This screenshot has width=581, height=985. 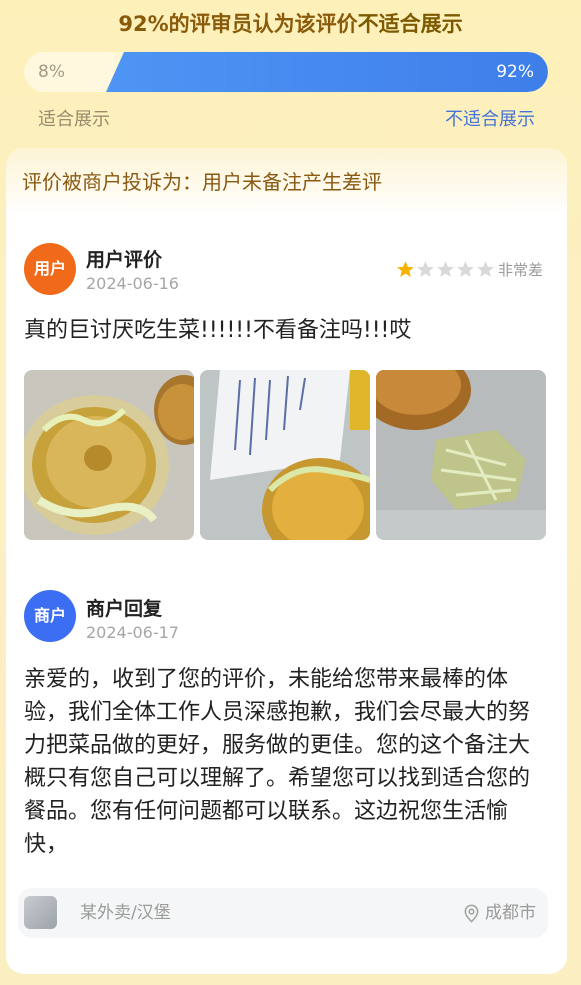 What do you see at coordinates (124, 609) in the screenshot?
I see `reply-title: 商户回复` at bounding box center [124, 609].